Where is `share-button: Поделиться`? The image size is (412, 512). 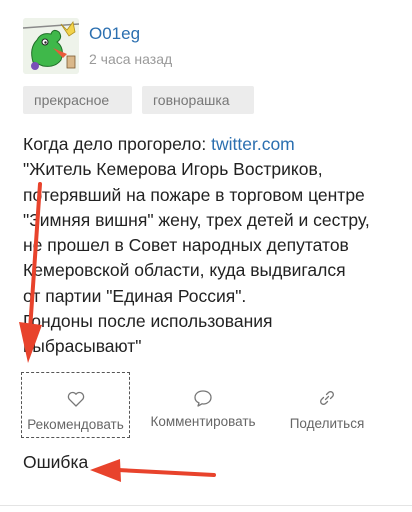 share-button: Поделиться is located at coordinates (327, 405).